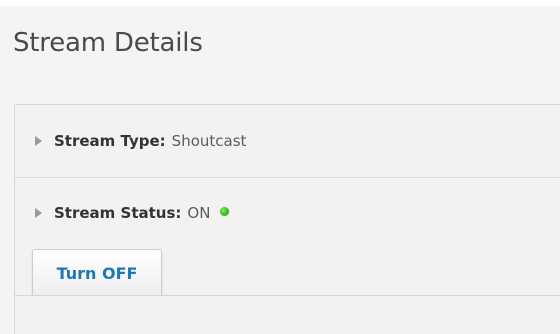  What do you see at coordinates (97, 273) in the screenshot?
I see `turn-off-button: Turn OFF` at bounding box center [97, 273].